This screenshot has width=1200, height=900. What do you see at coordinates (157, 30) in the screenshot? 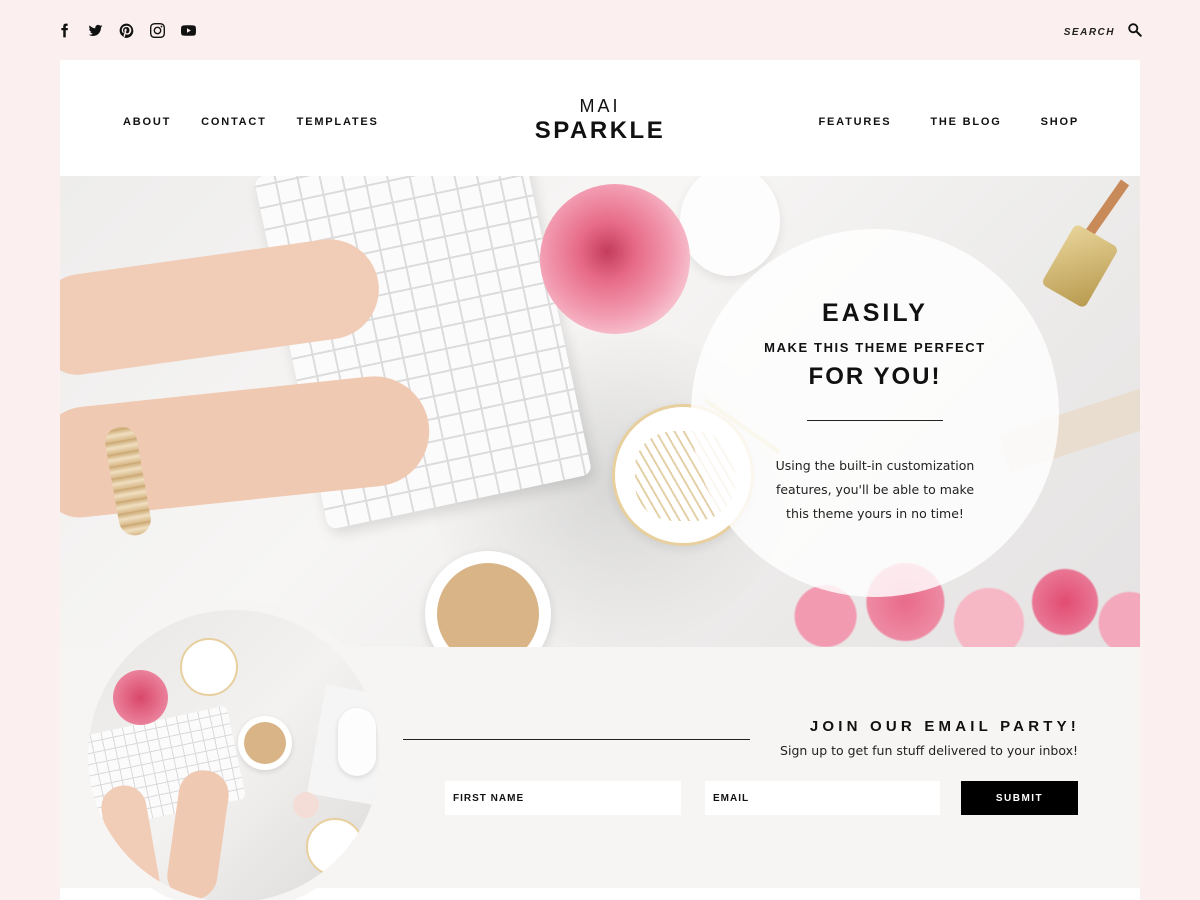
I see `instagram-icon` at bounding box center [157, 30].